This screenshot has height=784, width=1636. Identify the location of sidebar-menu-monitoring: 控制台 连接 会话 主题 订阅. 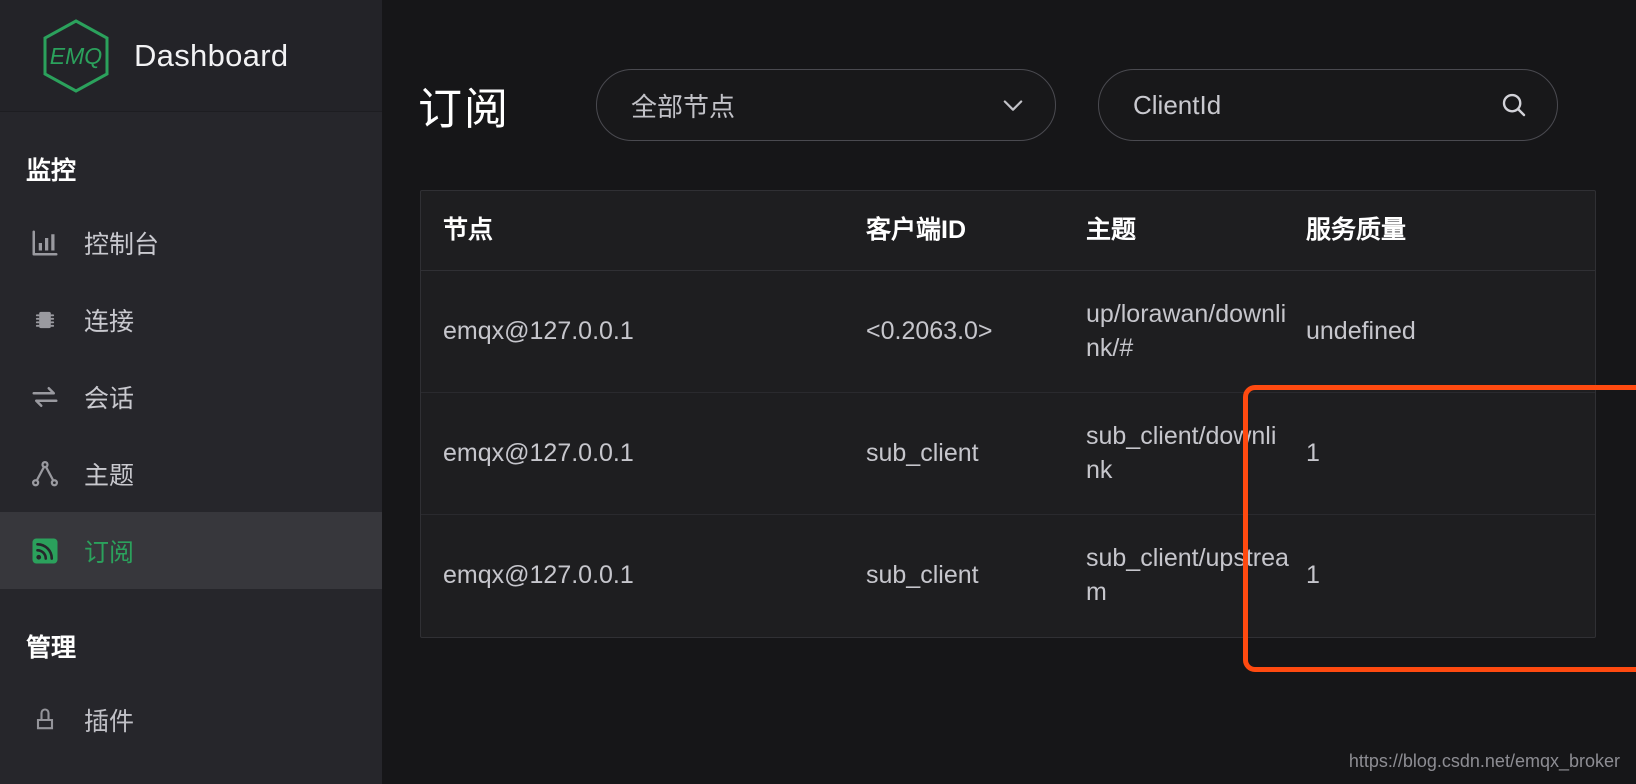
(191, 396).